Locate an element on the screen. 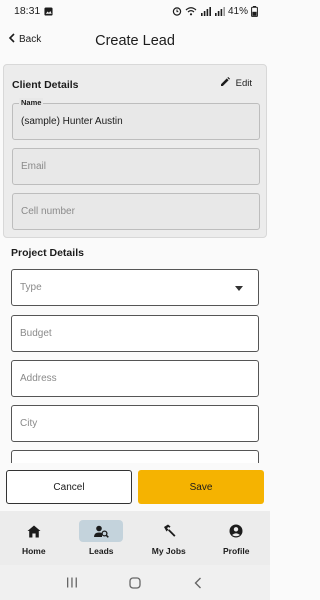 The width and height of the screenshot is (320, 600). dropdown-arrow-icon is located at coordinates (239, 288).